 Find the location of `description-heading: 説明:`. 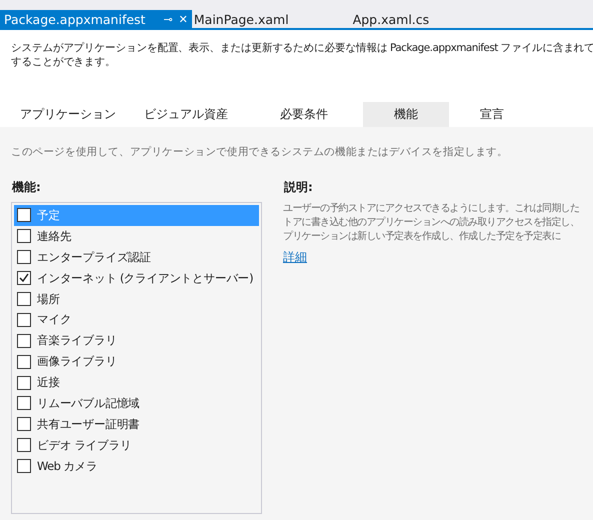

description-heading: 説明: is located at coordinates (299, 187).